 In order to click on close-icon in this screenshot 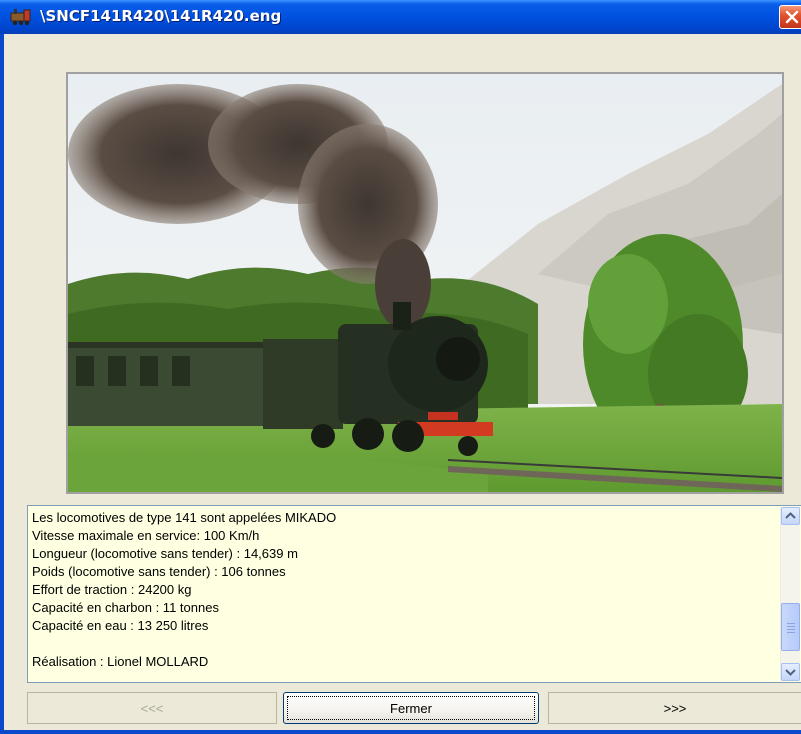, I will do `click(790, 17)`.